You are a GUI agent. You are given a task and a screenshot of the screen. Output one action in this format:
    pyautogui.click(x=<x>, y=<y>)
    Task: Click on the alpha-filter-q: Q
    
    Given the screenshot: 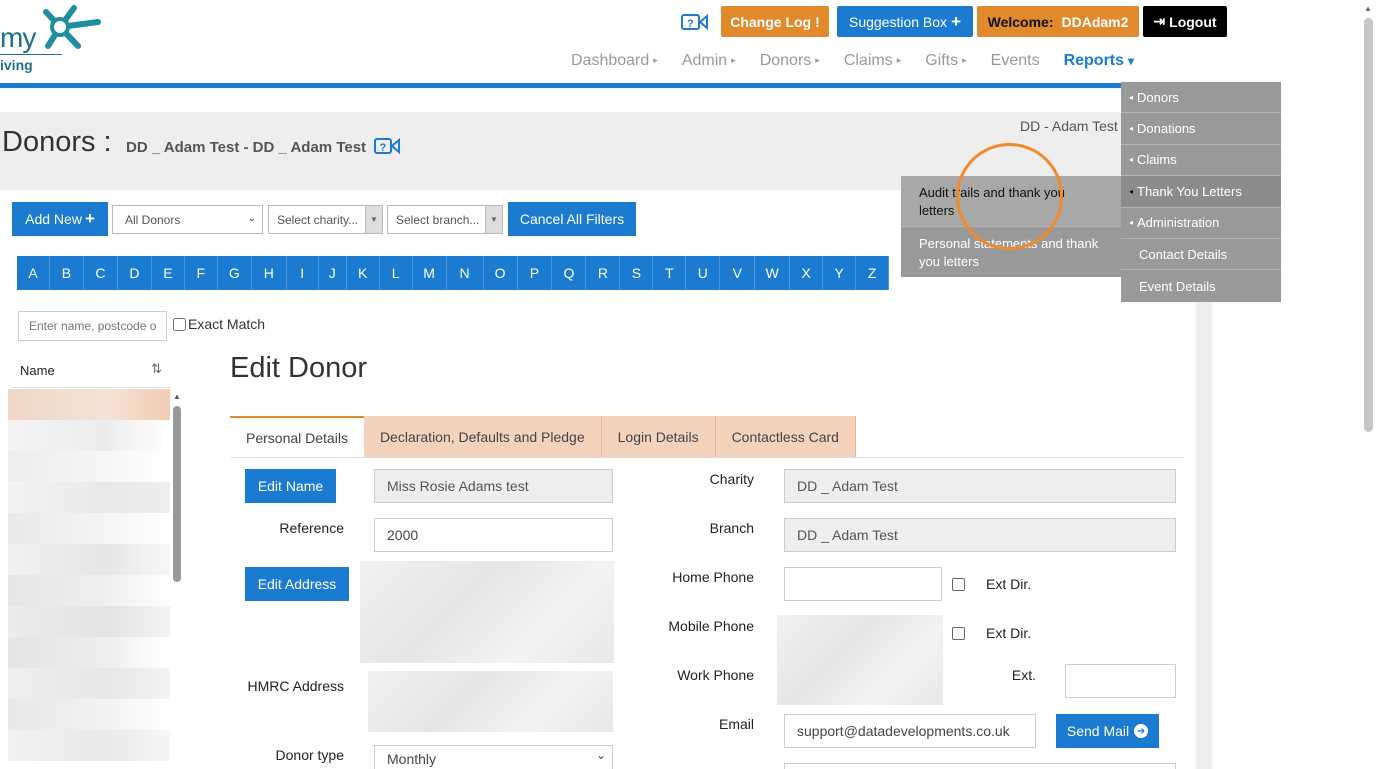 What is the action you would take?
    pyautogui.click(x=569, y=273)
    